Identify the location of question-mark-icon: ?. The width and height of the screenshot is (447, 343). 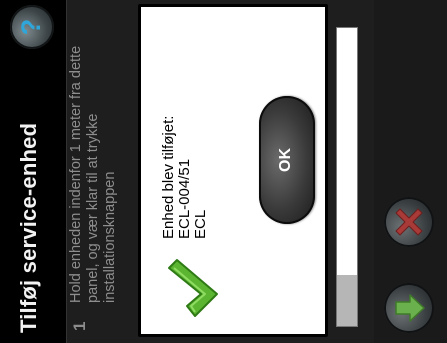
(31, 27).